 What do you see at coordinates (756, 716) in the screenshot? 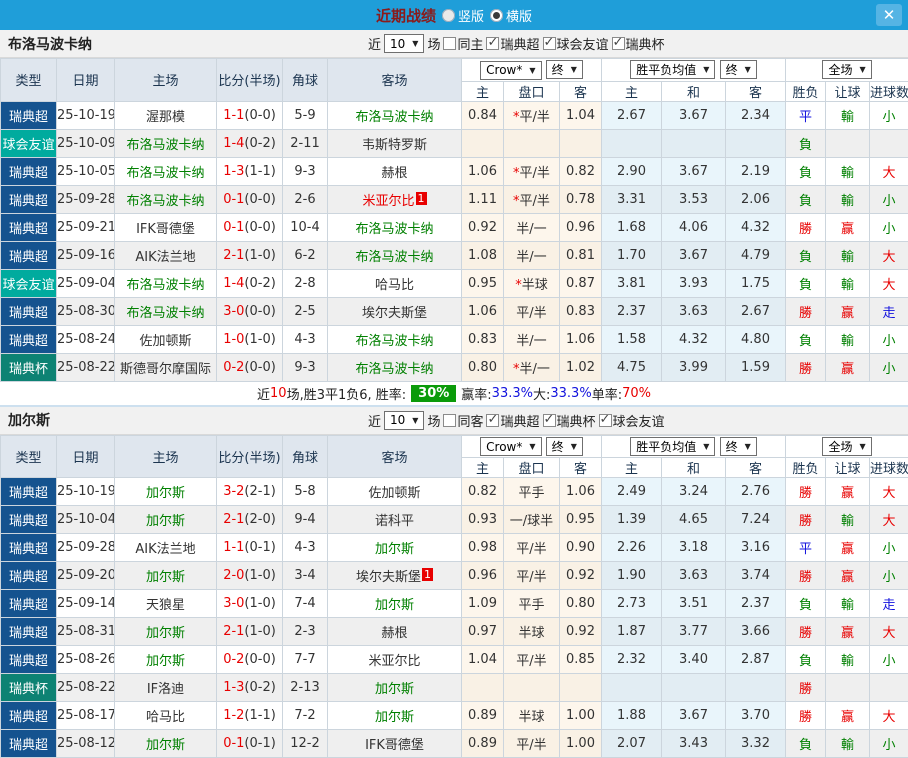
I see `avg-away-odds: 3.70` at bounding box center [756, 716].